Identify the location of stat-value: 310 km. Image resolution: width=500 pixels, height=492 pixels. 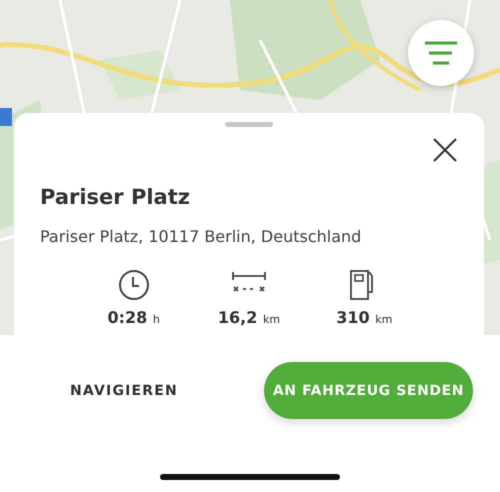
(364, 318).